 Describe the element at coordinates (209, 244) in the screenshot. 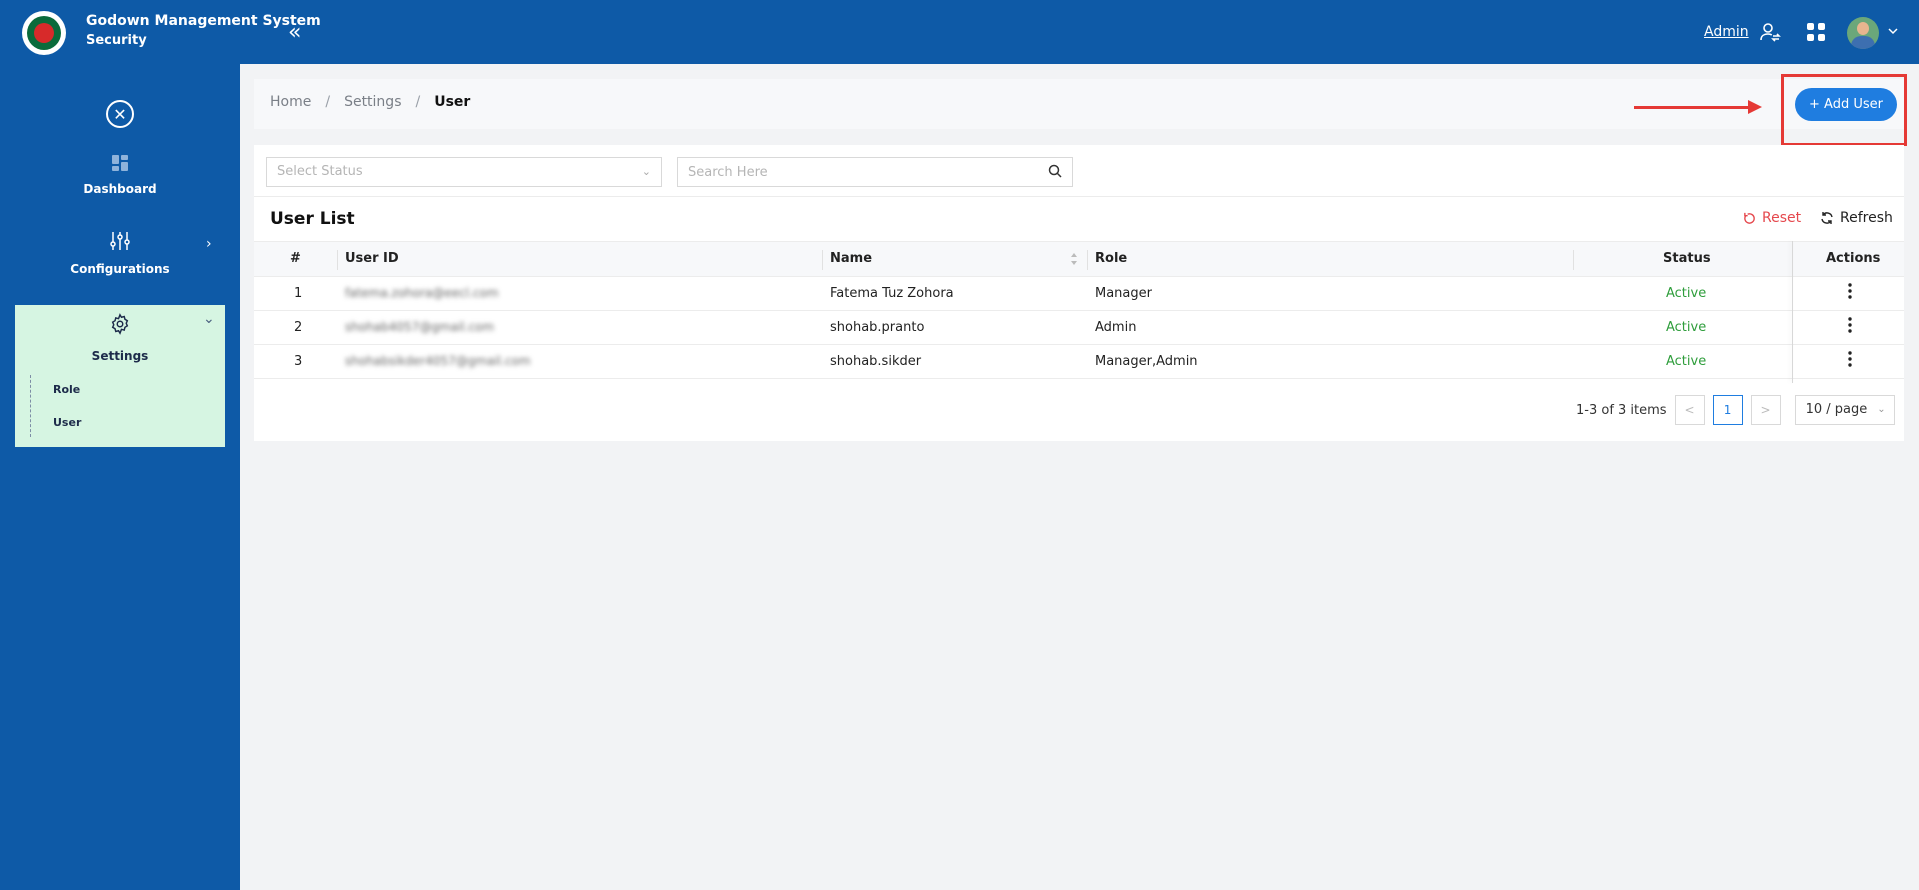

I see `chevron-right-icon: ›` at that location.